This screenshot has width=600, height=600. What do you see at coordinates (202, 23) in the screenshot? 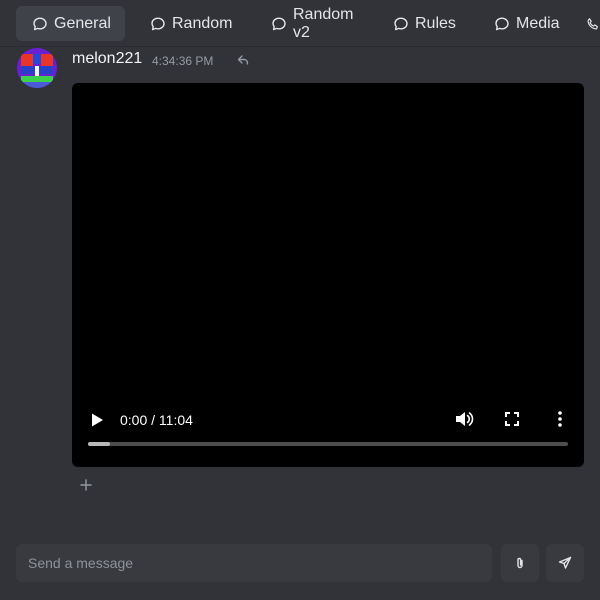
I see `tab-random-label: Random` at bounding box center [202, 23].